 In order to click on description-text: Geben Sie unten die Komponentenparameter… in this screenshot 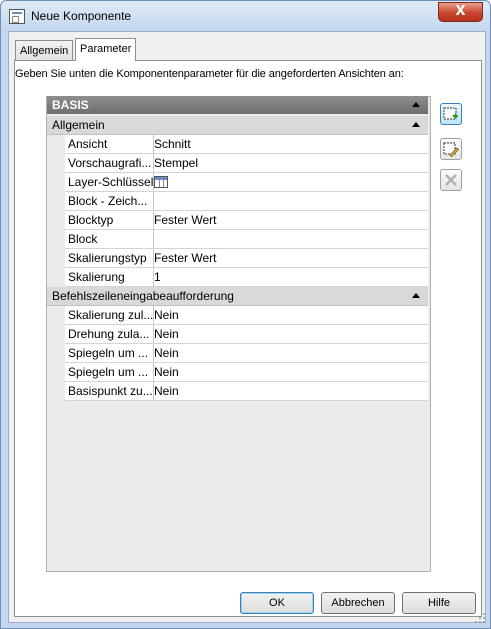, I will do `click(209, 74)`.